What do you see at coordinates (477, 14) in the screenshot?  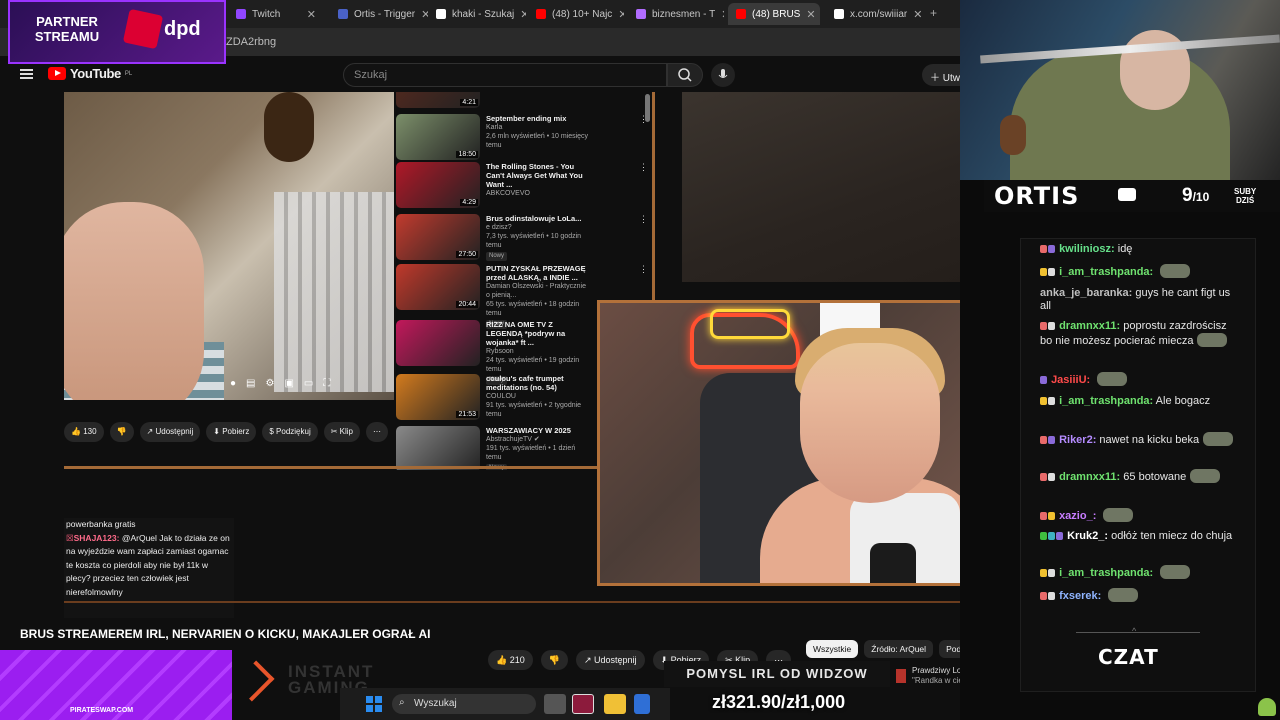 I see `browser-tab: khaki - Szukaj ✕` at bounding box center [477, 14].